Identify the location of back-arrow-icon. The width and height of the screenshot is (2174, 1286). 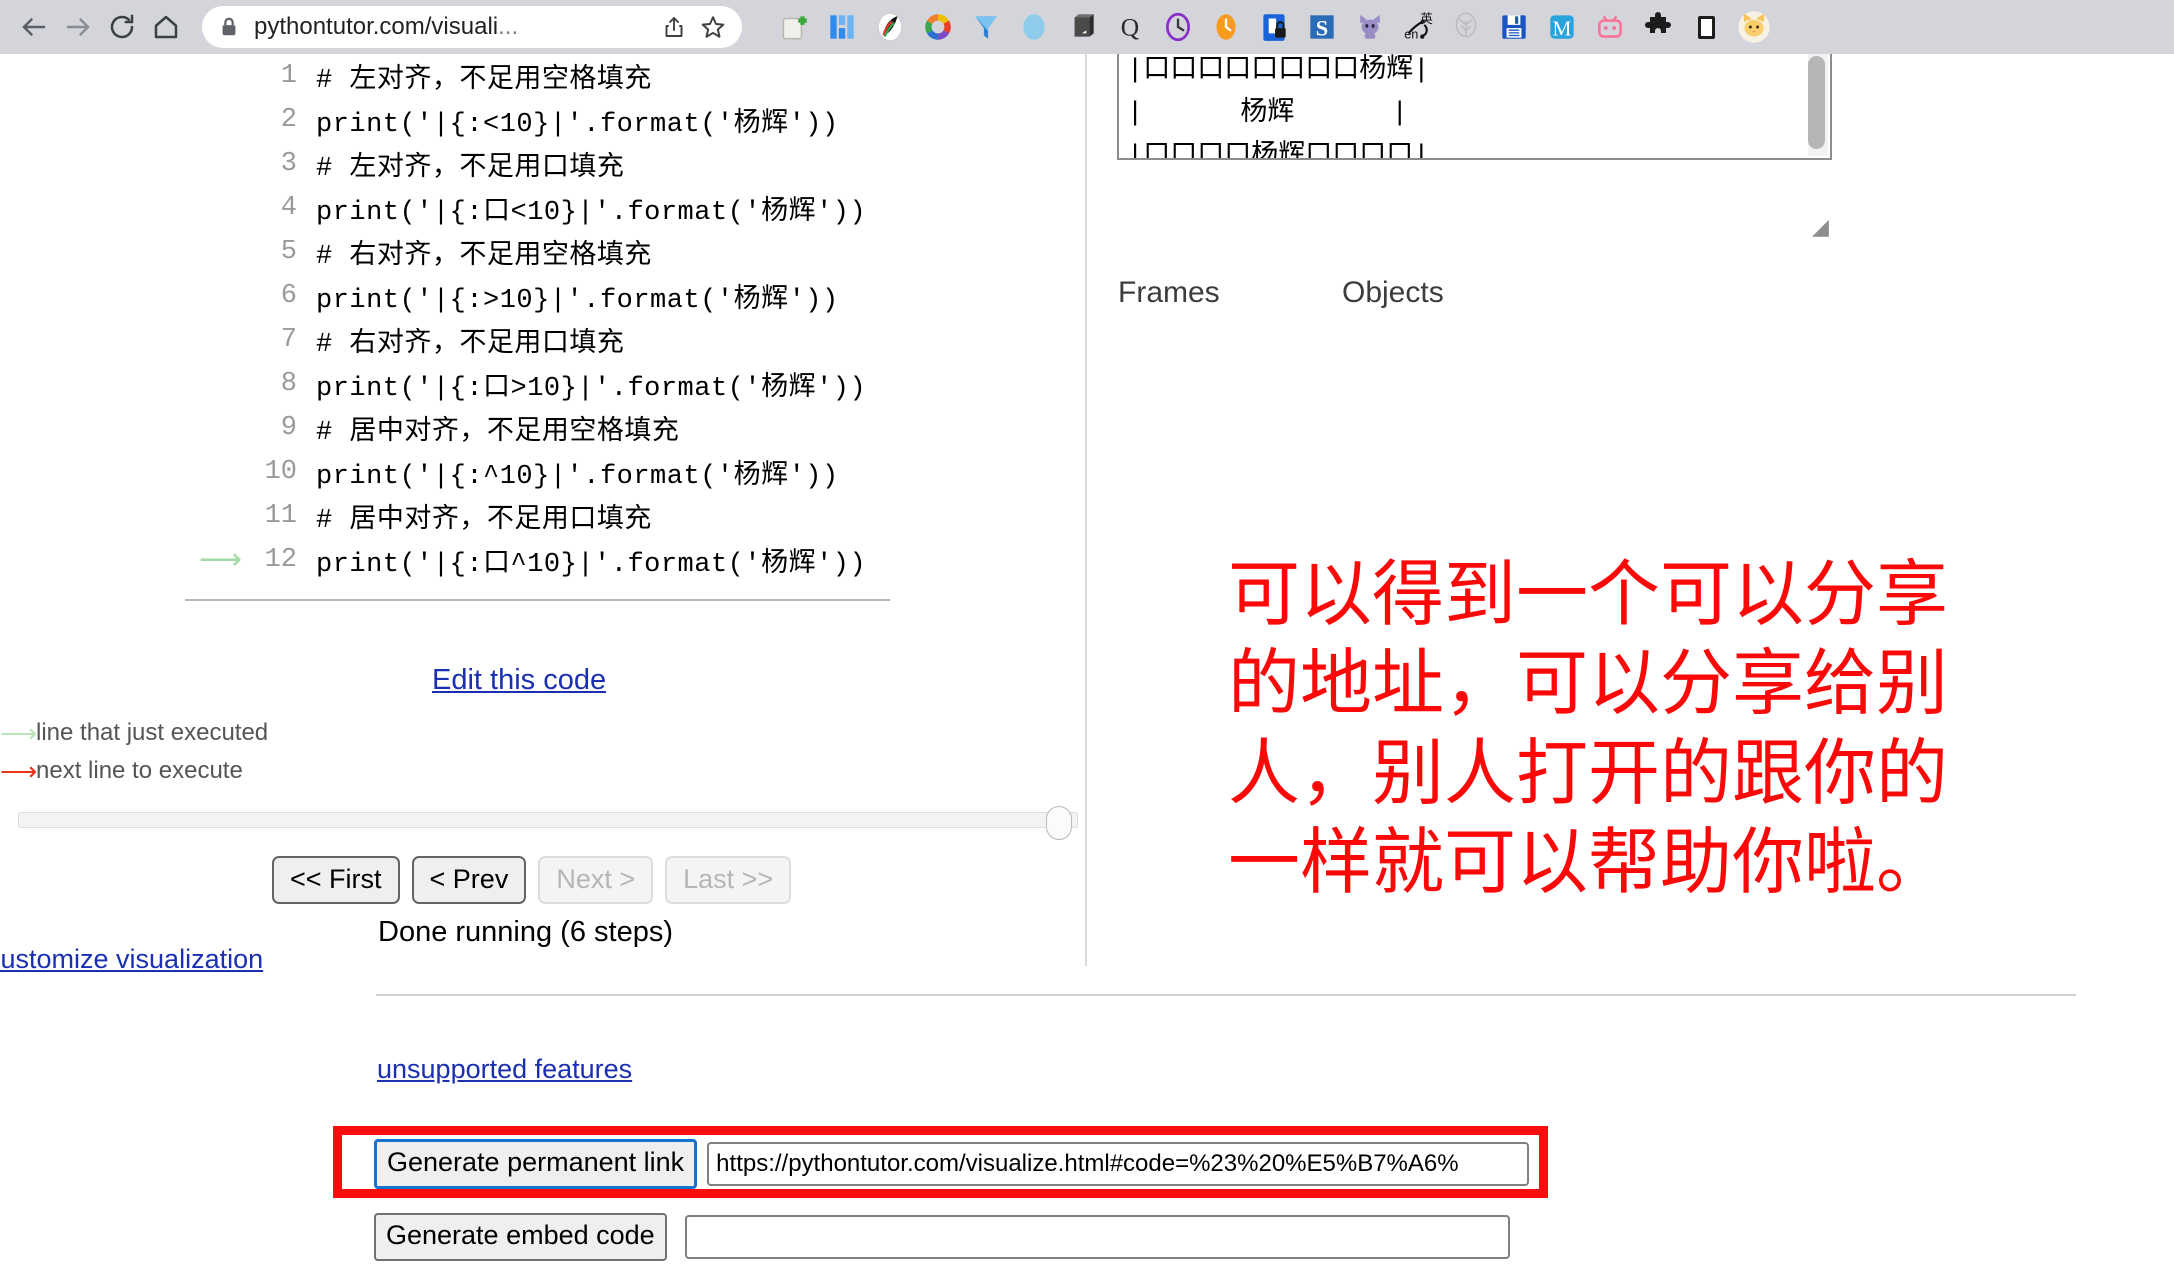
(34, 27).